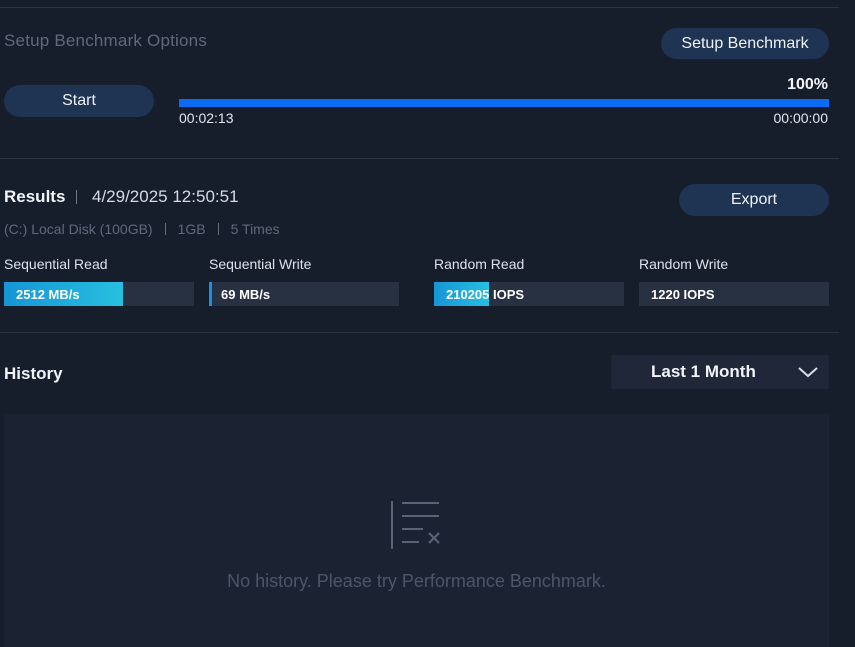  Describe the element at coordinates (419, 332) in the screenshot. I see `results-divider` at that location.